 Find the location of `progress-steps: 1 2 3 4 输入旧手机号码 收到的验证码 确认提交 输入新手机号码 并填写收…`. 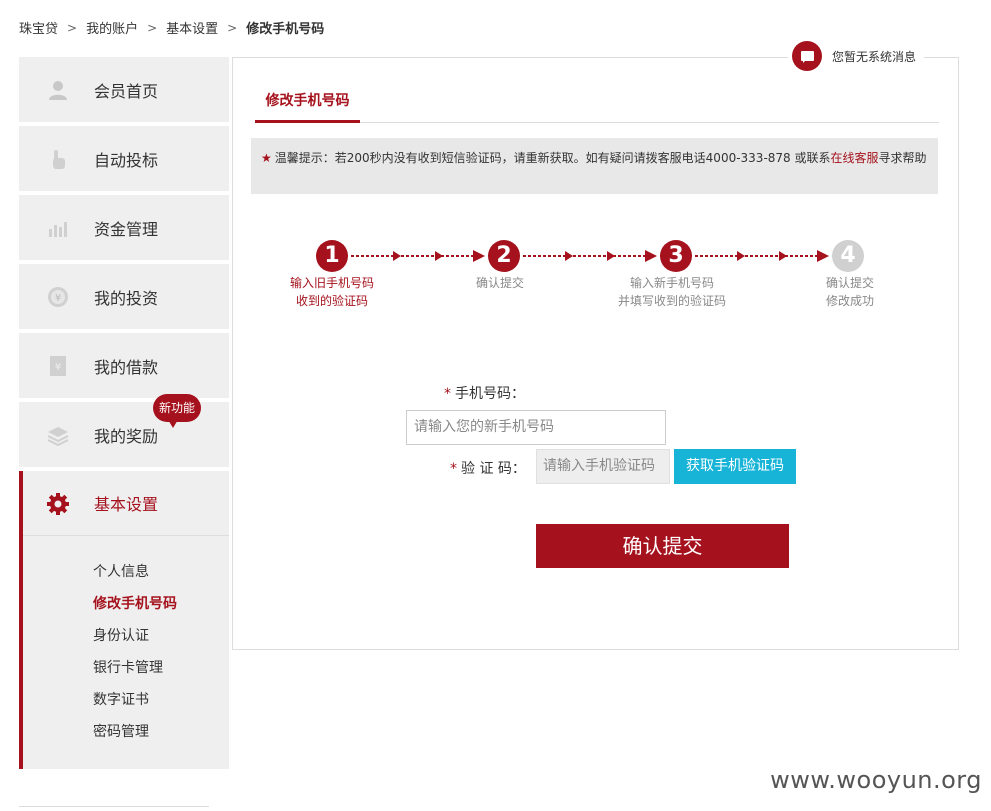

progress-steps: 1 2 3 4 输入旧手机号码 收到的验证码 确认提交 输入新手机号码 并填写收… is located at coordinates (596, 278).